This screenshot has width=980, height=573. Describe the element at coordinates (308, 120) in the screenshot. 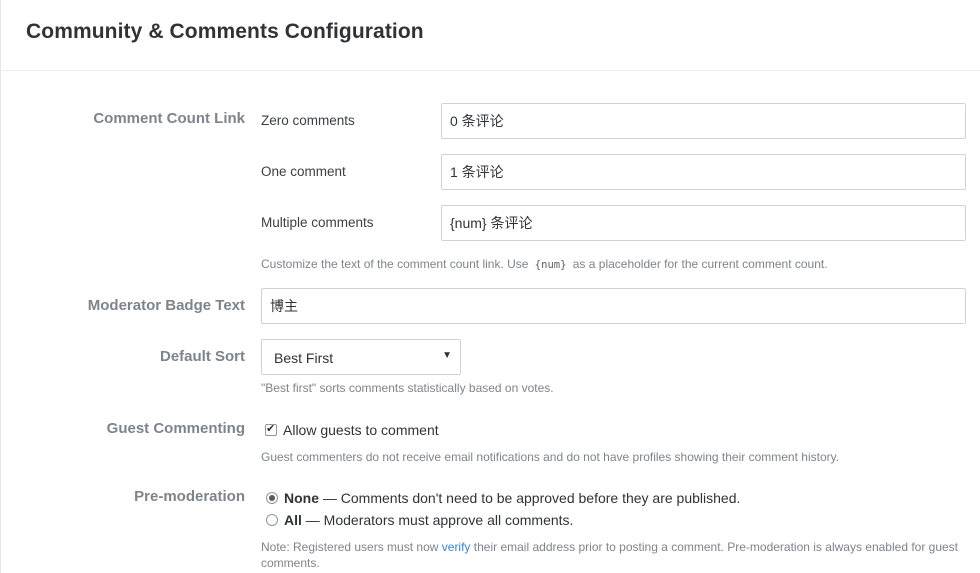

I see `zero-comments-label: Zero comments` at that location.